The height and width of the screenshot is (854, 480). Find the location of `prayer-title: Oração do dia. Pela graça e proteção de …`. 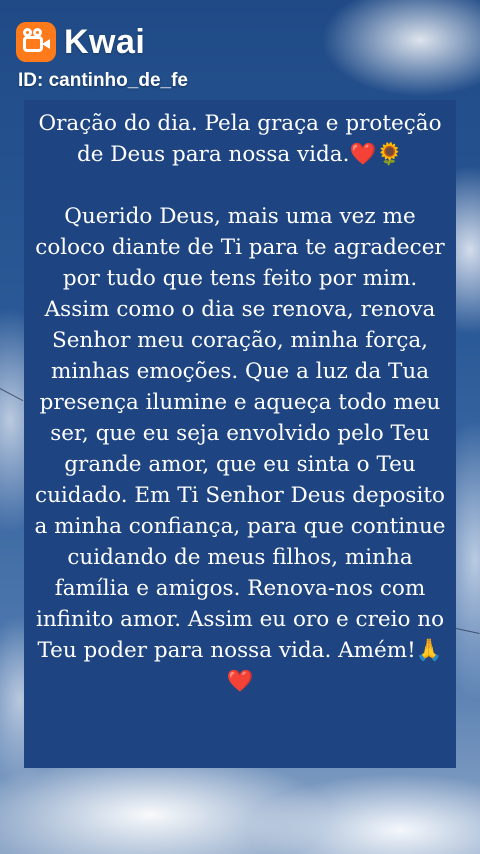

prayer-title: Oração do dia. Pela graça e proteção de … is located at coordinates (240, 139).